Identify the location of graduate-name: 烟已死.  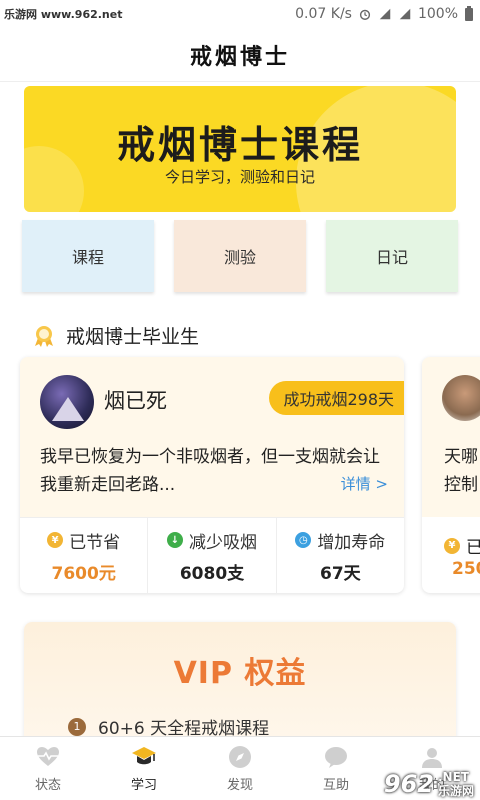
(135, 401).